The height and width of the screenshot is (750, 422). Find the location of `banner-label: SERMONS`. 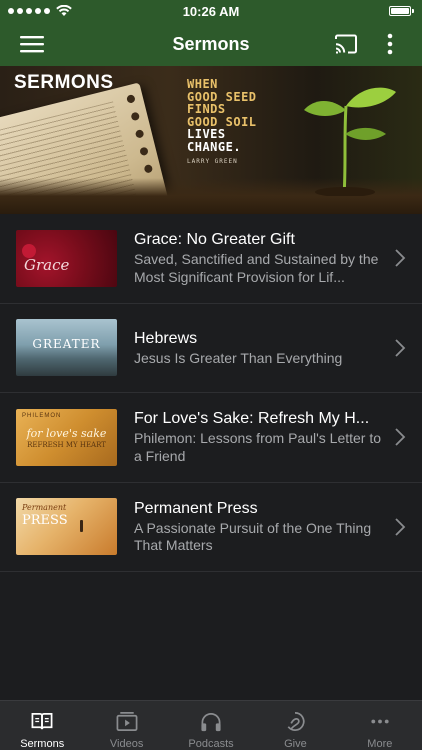

banner-label: SERMONS is located at coordinates (64, 82).